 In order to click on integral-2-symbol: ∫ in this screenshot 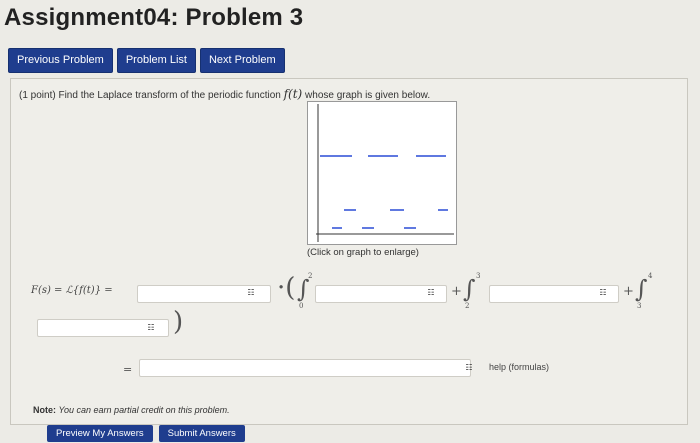, I will do `click(469, 289)`.